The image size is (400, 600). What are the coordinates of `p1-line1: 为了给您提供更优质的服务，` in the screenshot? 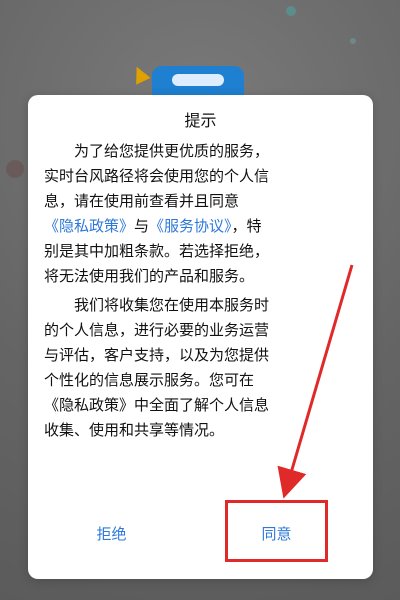 It's located at (172, 151).